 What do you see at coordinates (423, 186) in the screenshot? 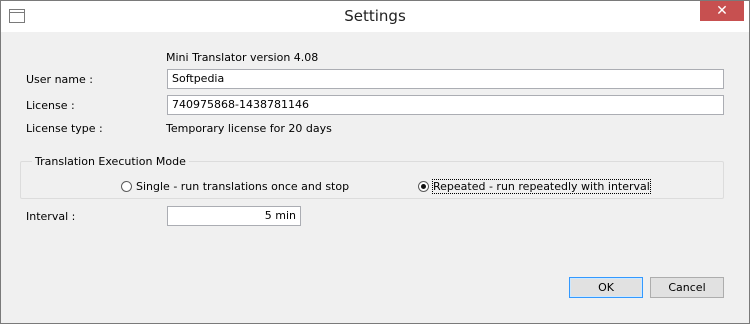
I see `repeated-radio-icon` at bounding box center [423, 186].